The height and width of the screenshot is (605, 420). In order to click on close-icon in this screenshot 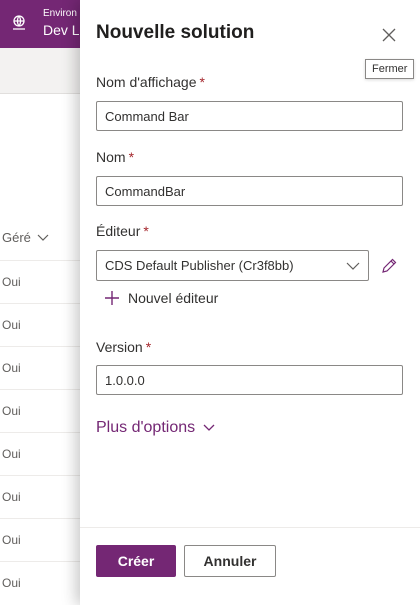, I will do `click(389, 35)`.